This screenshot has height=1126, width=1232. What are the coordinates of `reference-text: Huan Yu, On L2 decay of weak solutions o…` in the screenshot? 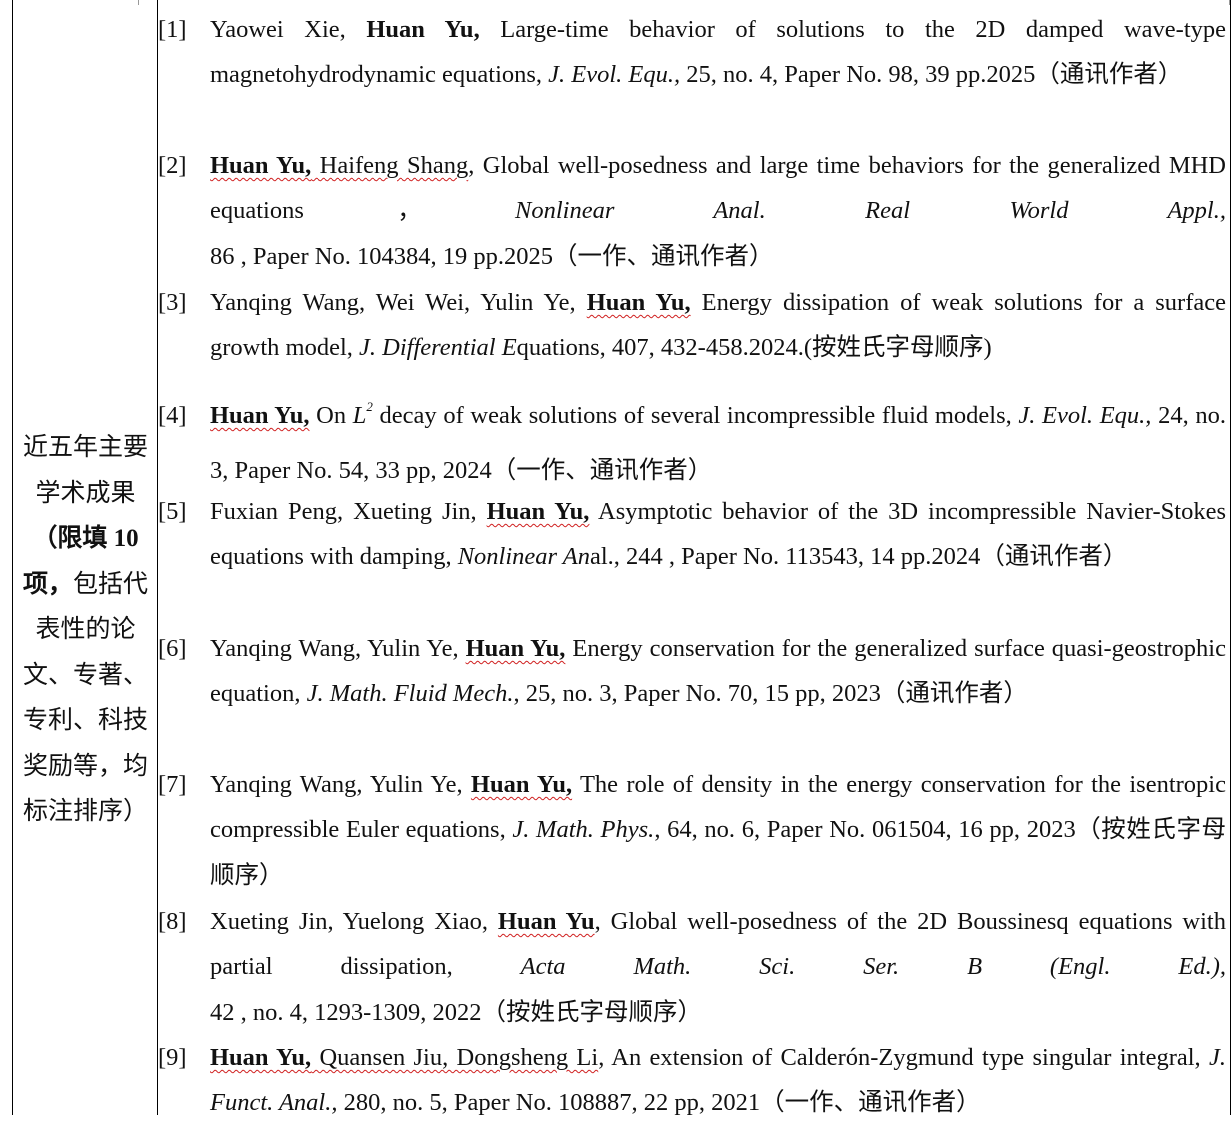 It's located at (718, 443).